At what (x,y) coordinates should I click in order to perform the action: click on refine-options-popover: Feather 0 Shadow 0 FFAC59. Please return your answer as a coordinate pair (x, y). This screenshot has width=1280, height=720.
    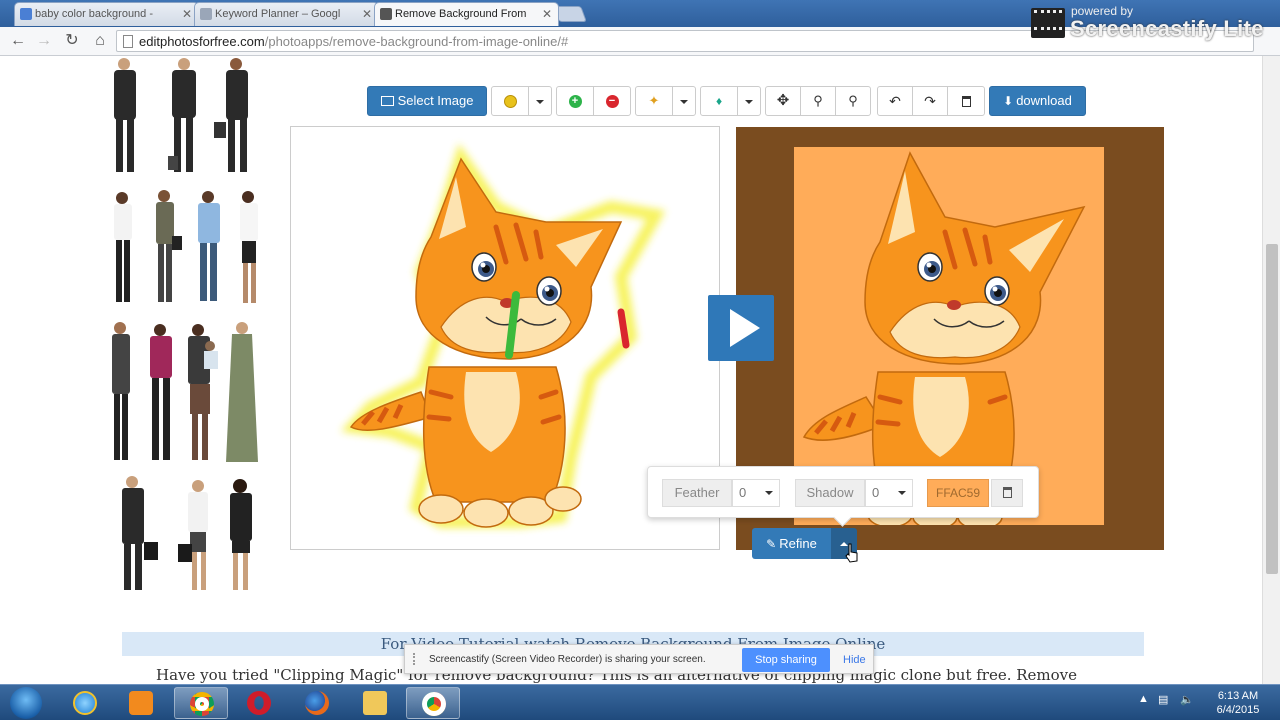
    Looking at the image, I should click on (843, 492).